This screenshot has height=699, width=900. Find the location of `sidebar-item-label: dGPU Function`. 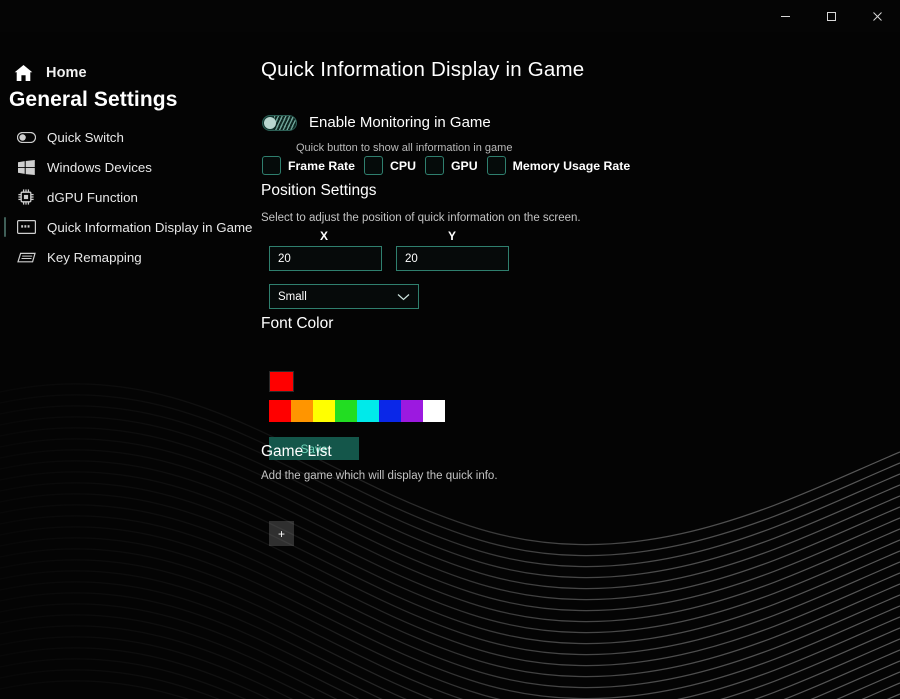

sidebar-item-label: dGPU Function is located at coordinates (92, 197).